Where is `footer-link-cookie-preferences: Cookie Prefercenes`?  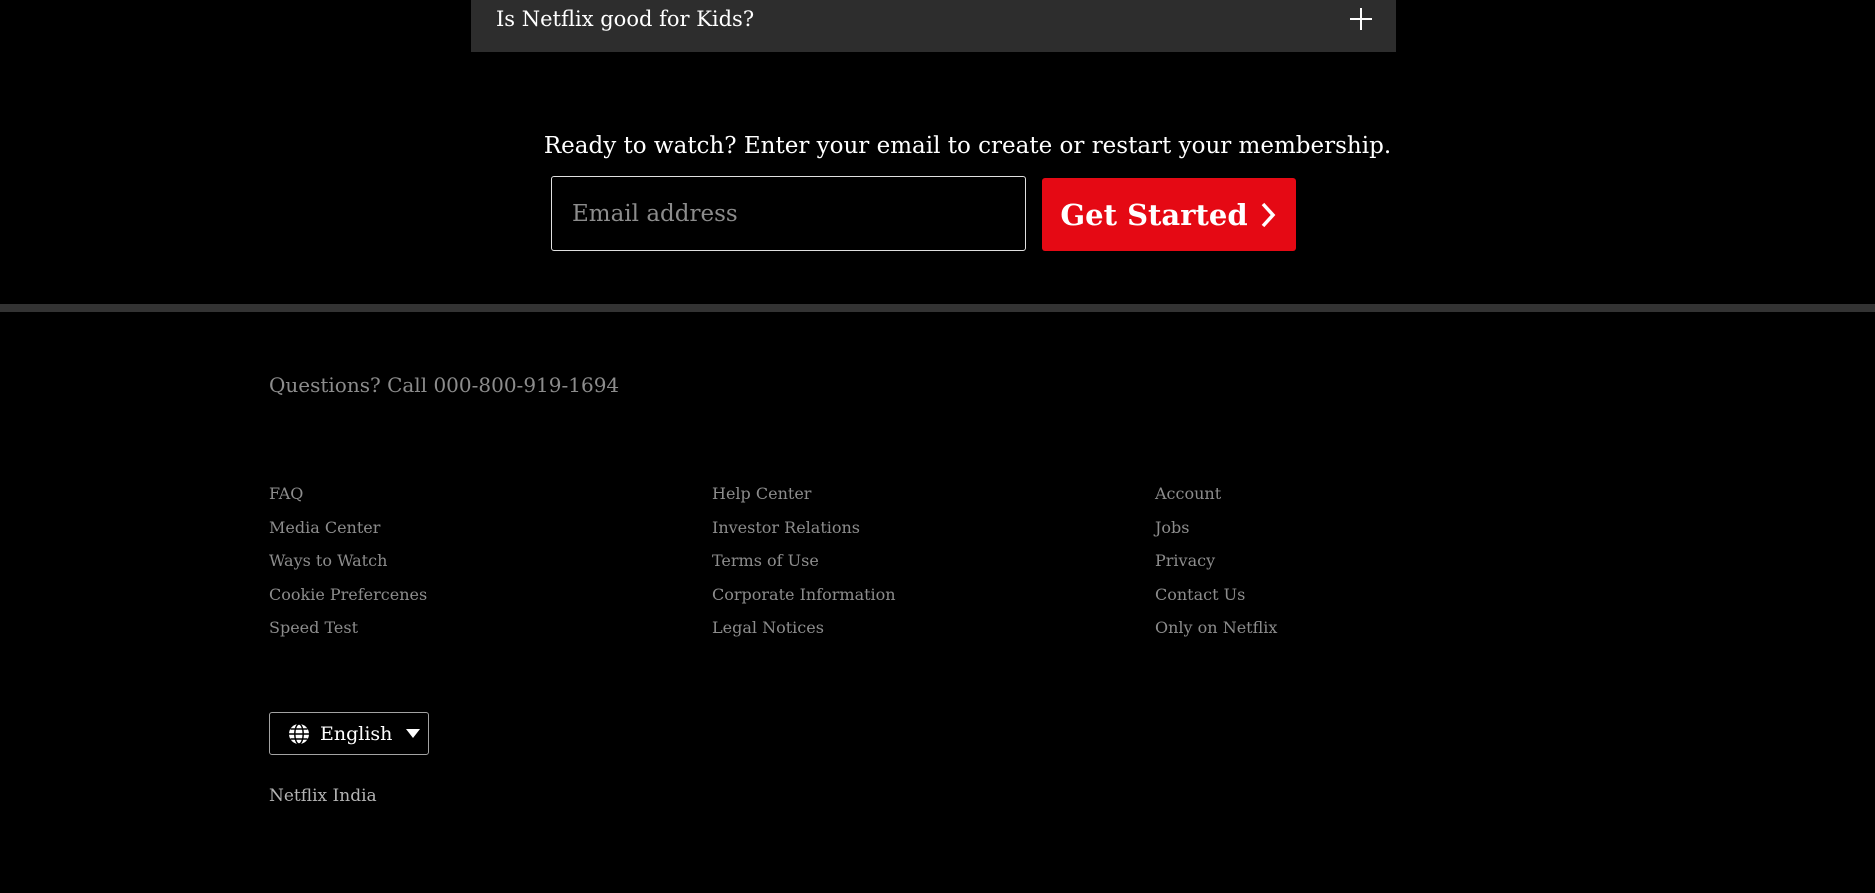 footer-link-cookie-preferences: Cookie Prefercenes is located at coordinates (348, 595).